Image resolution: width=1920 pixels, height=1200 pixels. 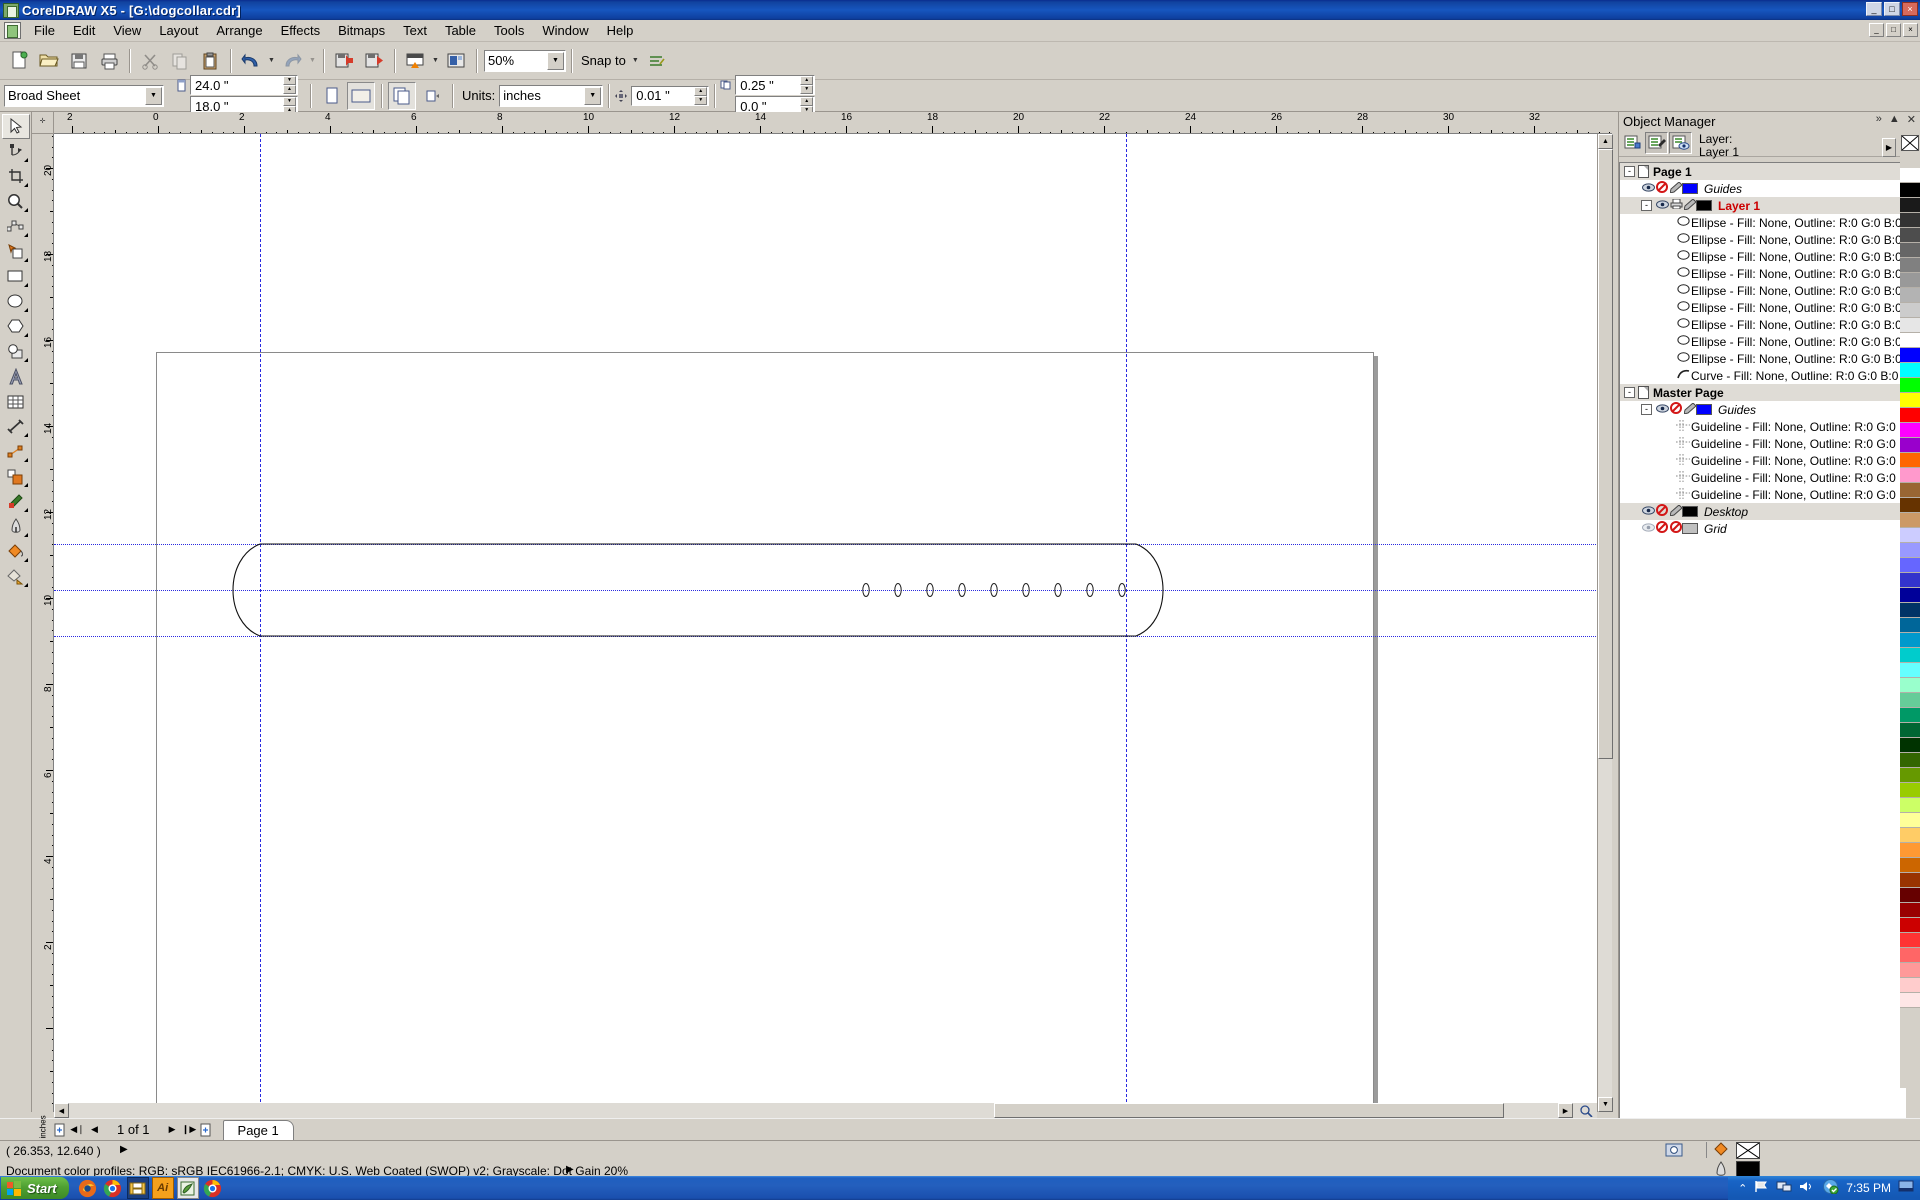 What do you see at coordinates (701, 95) in the screenshot?
I see `nudge-offset-stepper: ▲ ▼` at bounding box center [701, 95].